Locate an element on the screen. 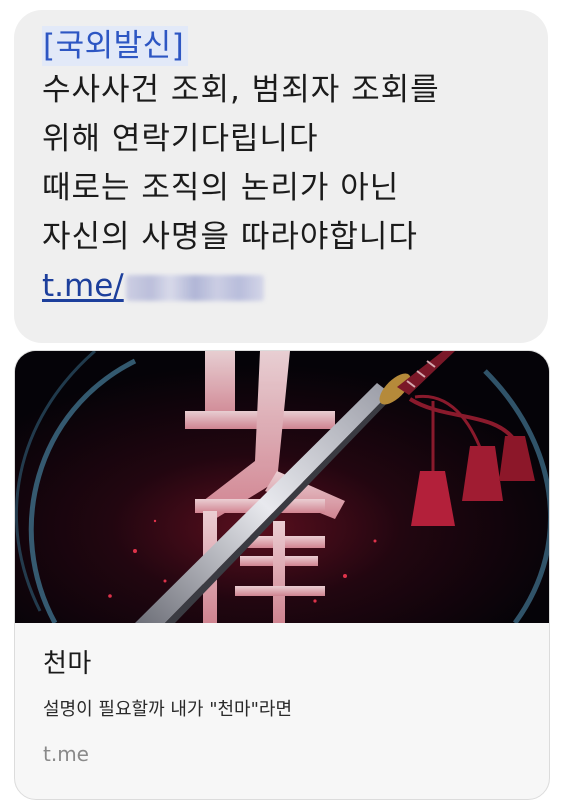 The image size is (563, 808). message-link: t.me/ is located at coordinates (295, 286).